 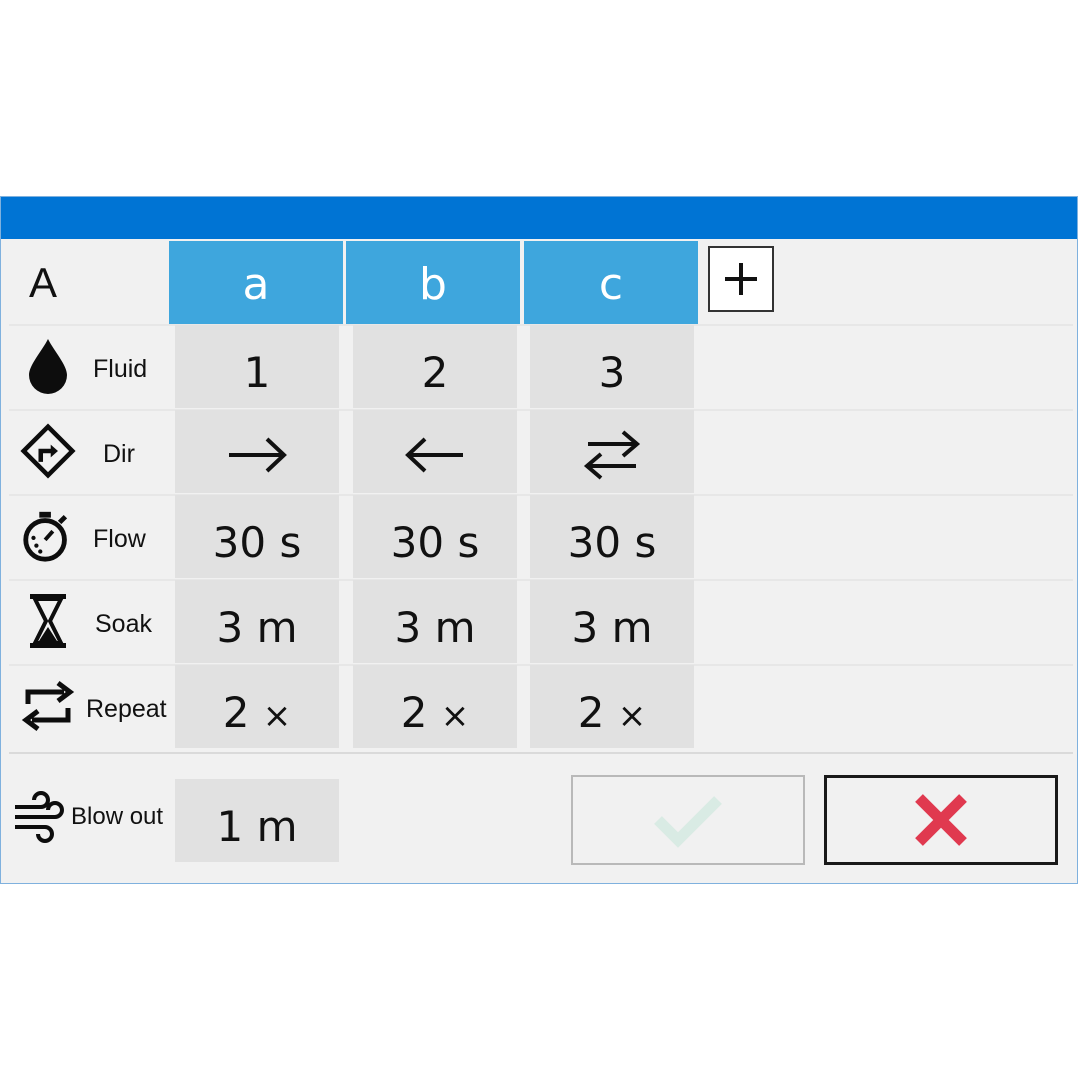 I want to click on dir-cell-c, so click(x=612, y=451).